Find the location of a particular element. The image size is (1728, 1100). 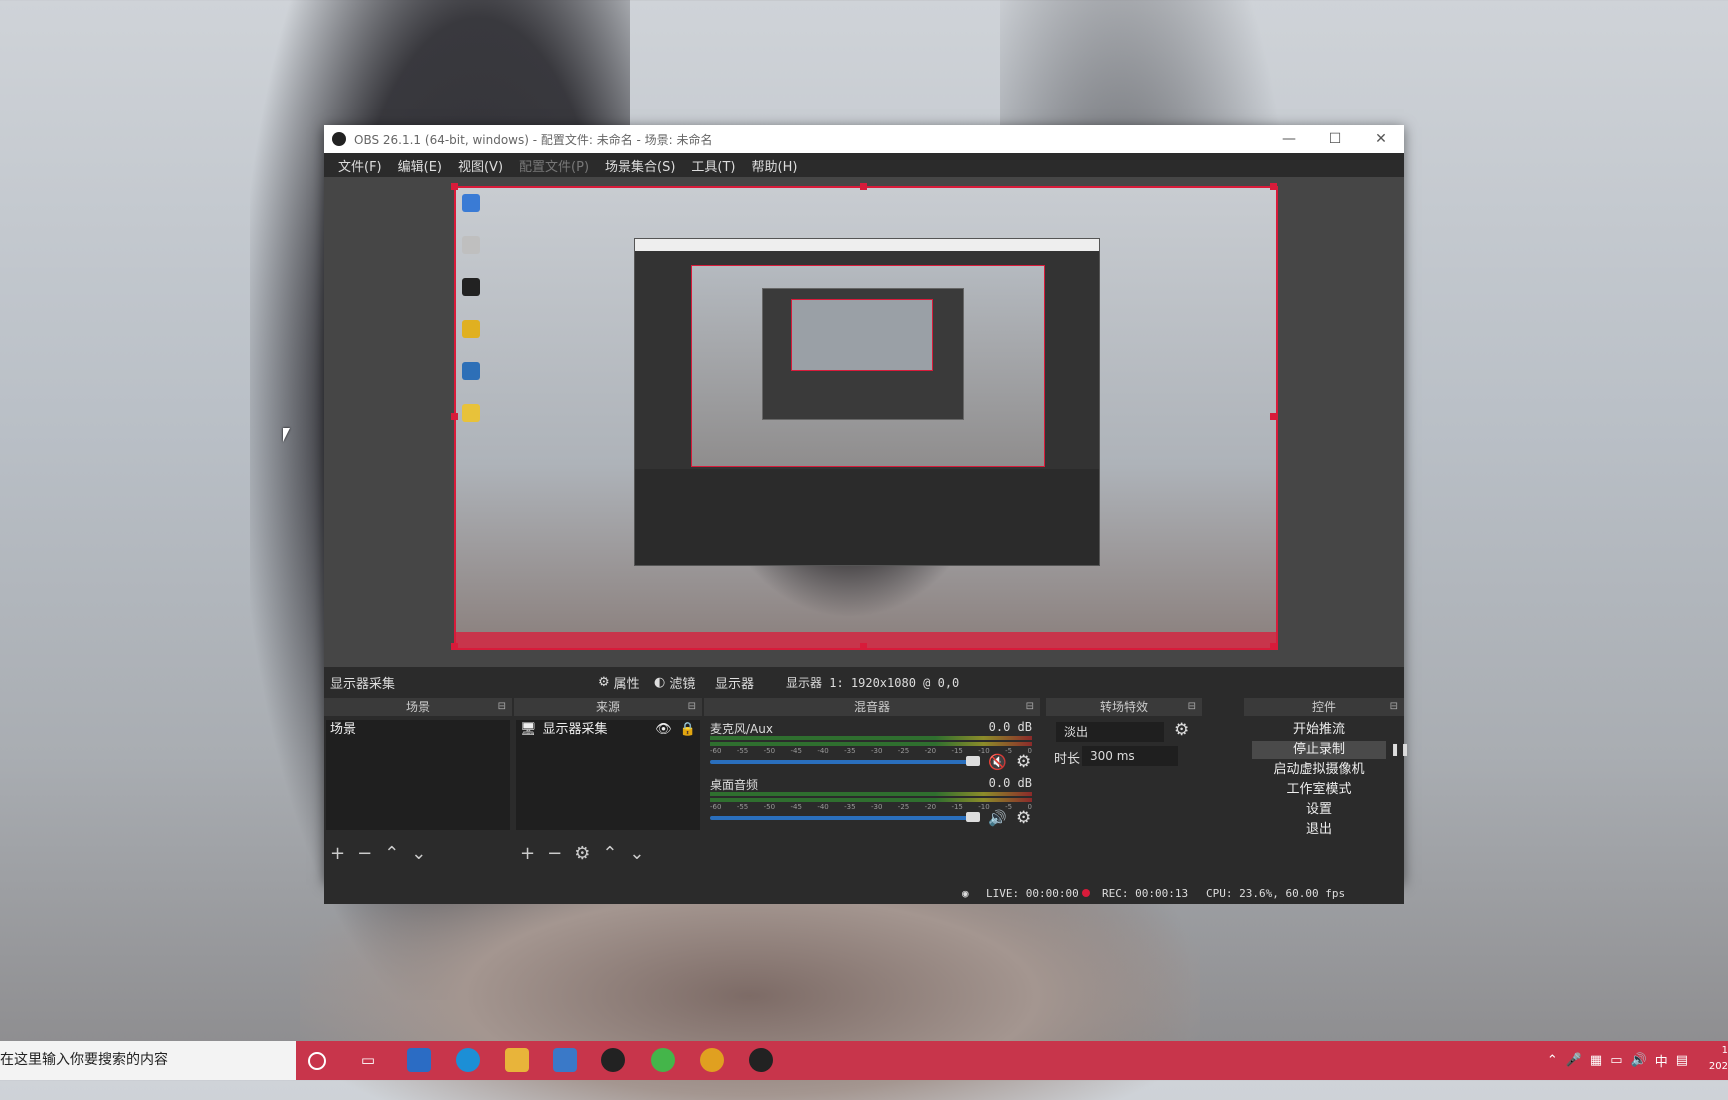

monitor-icon: ▭ is located at coordinates (1616, 1060).